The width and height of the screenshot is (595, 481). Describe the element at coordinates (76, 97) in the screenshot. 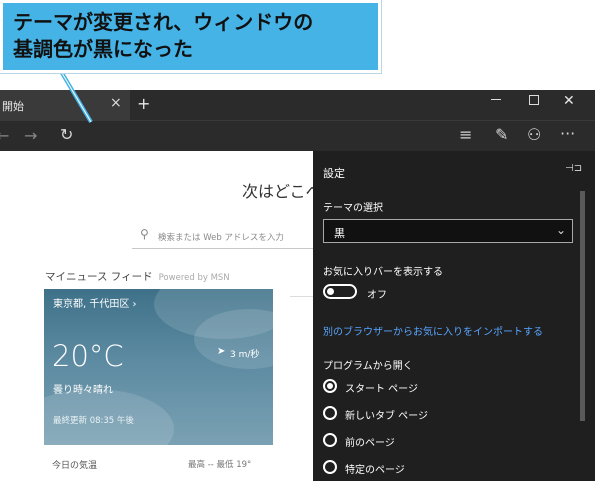

I see `pointer-line-highlight` at that location.